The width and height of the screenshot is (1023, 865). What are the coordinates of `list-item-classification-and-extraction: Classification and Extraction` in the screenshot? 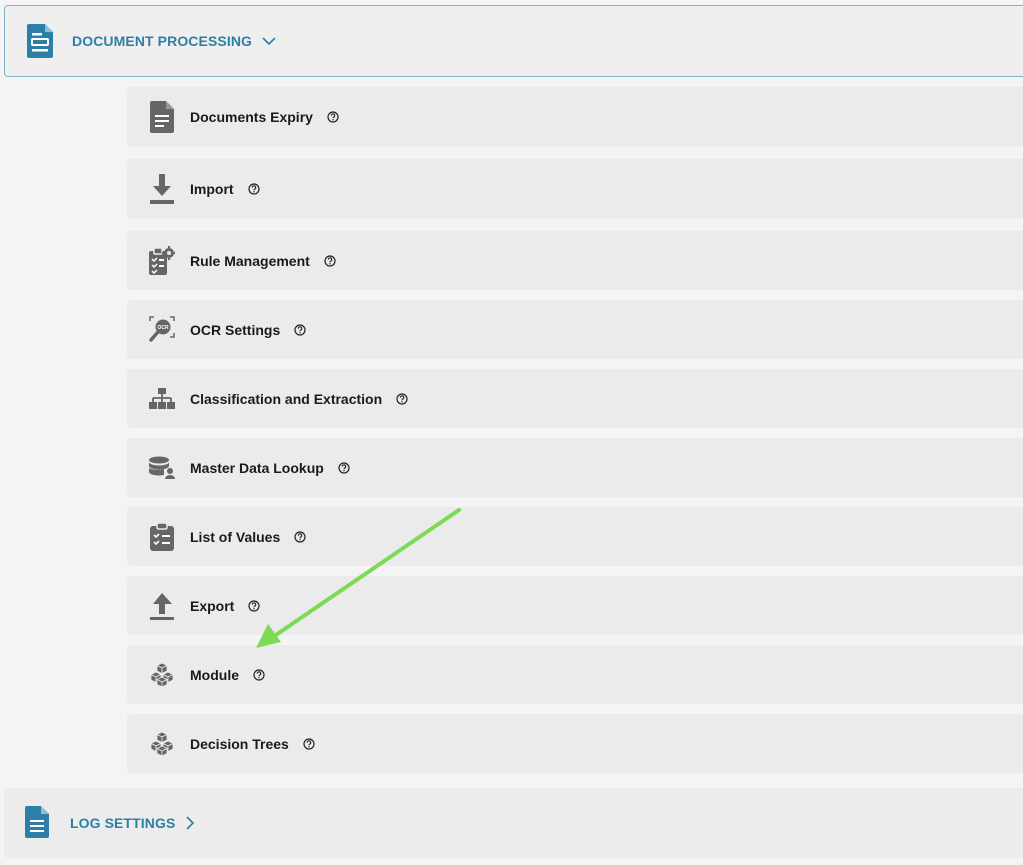 It's located at (575, 398).